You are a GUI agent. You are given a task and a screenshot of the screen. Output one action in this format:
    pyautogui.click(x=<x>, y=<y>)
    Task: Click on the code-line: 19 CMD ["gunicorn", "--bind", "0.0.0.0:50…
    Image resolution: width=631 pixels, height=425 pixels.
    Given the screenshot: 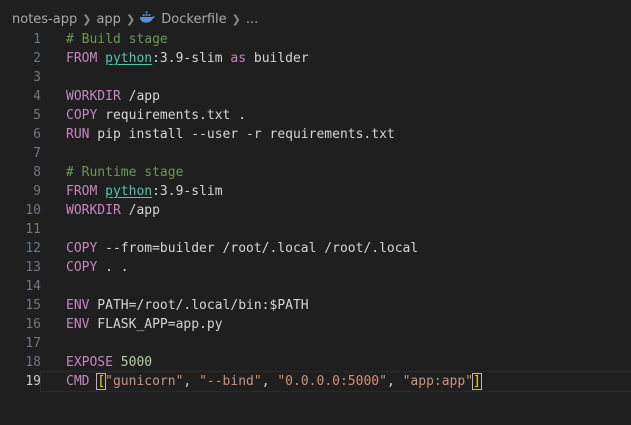 What is the action you would take?
    pyautogui.click(x=315, y=381)
    